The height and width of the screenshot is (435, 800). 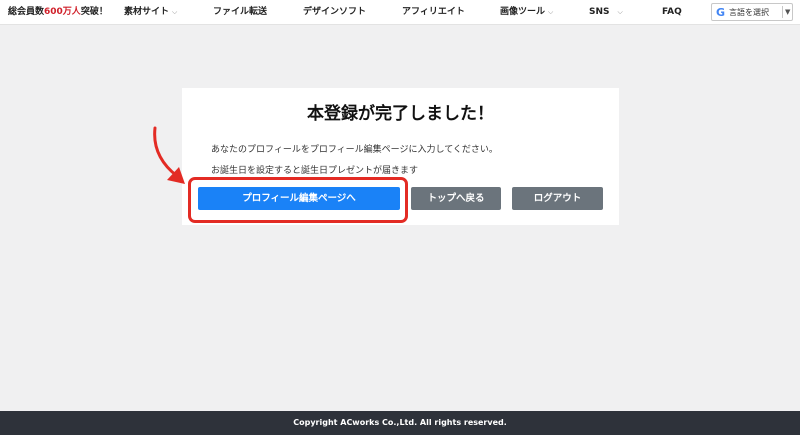 I want to click on back-to-top-button: トップへ戻る, so click(x=456, y=198).